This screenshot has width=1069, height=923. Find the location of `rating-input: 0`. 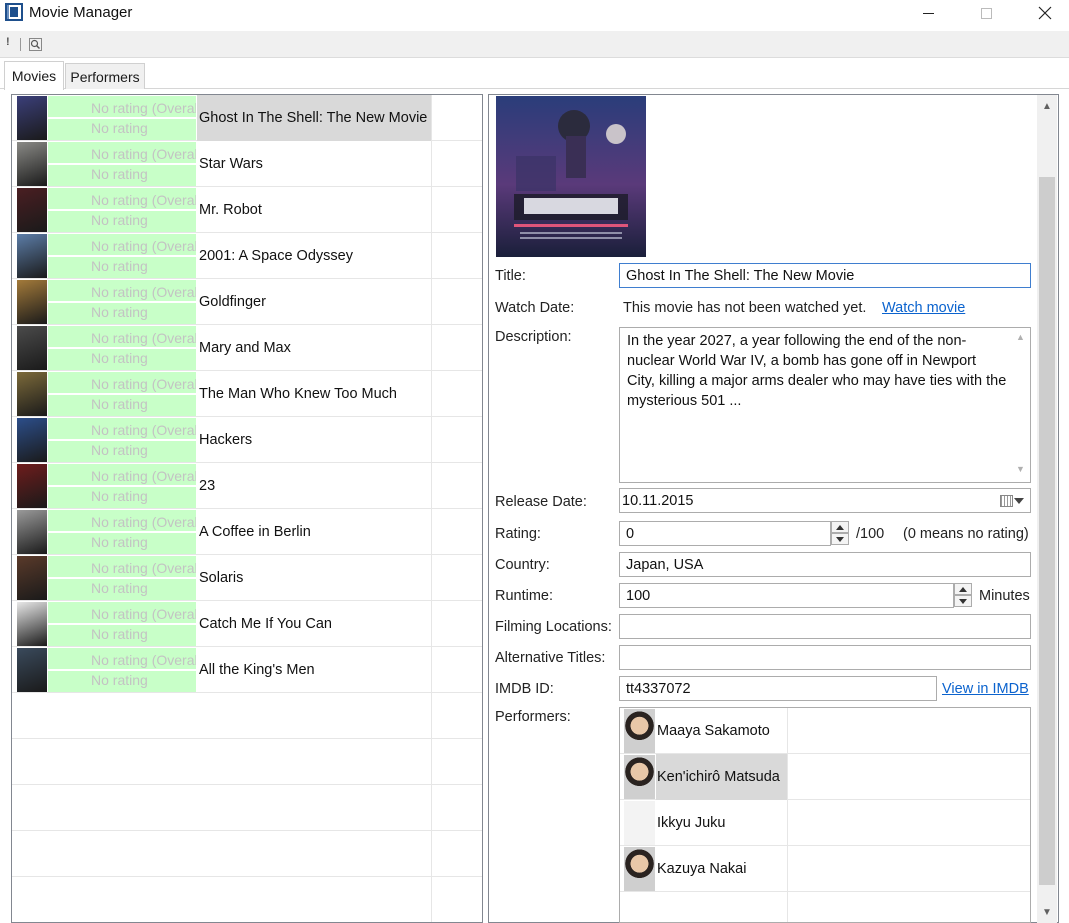

rating-input: 0 is located at coordinates (725, 533).